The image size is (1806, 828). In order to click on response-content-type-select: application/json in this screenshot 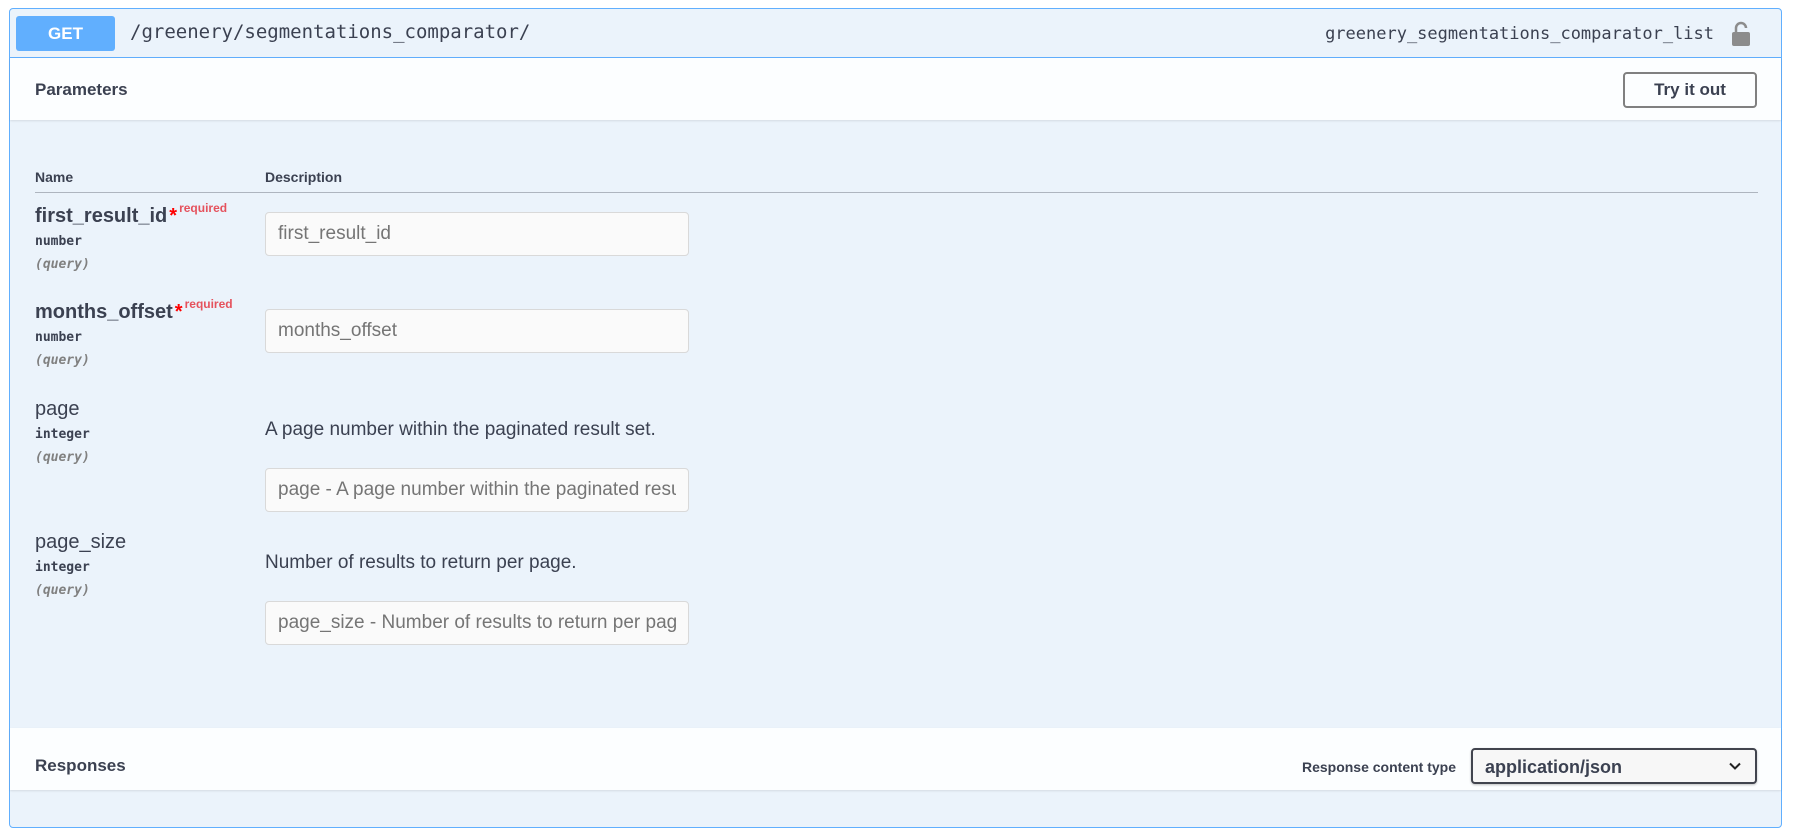, I will do `click(1614, 766)`.